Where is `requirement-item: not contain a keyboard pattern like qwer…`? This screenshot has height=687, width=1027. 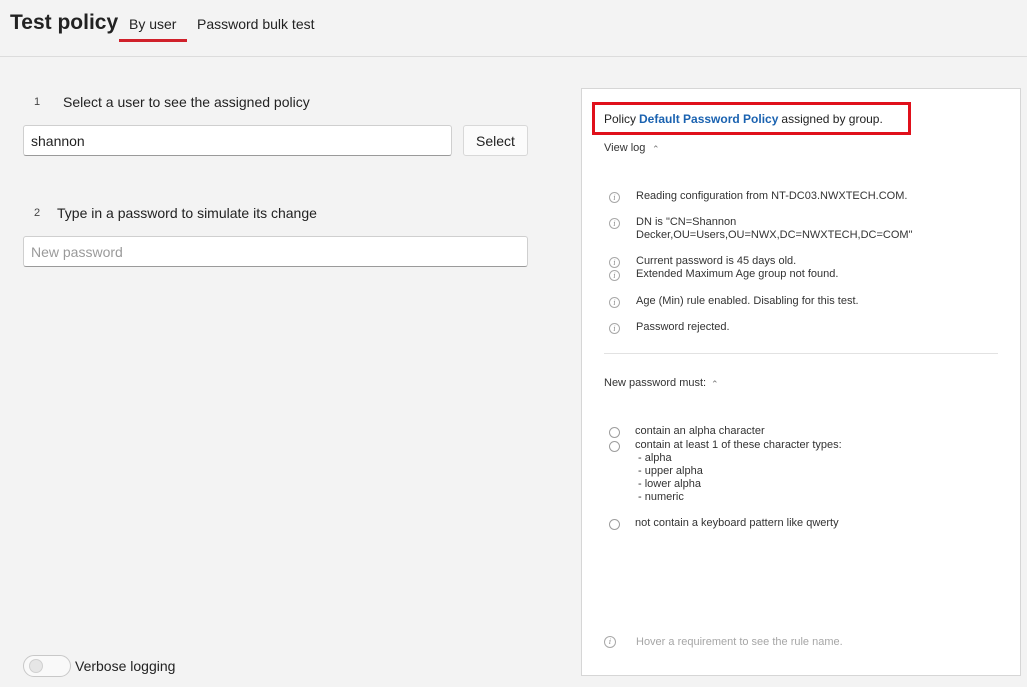
requirement-item: not contain a keyboard pattern like qwer… is located at coordinates (737, 523).